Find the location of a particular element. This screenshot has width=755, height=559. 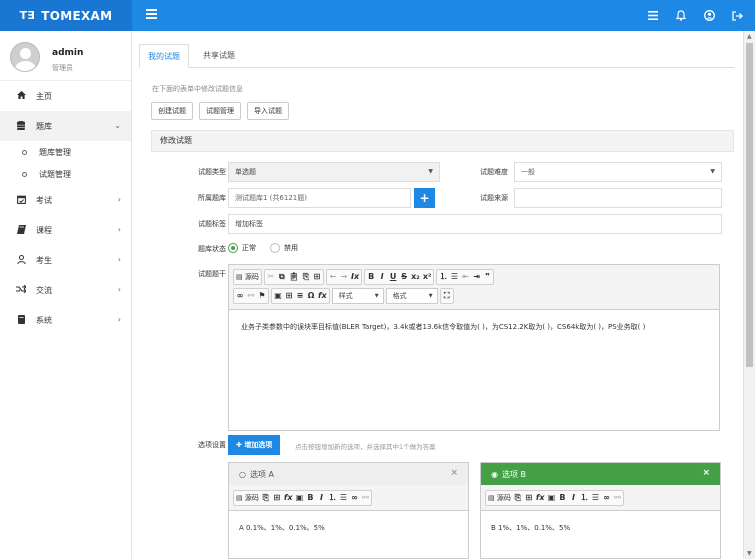

source-input is located at coordinates (618, 198).